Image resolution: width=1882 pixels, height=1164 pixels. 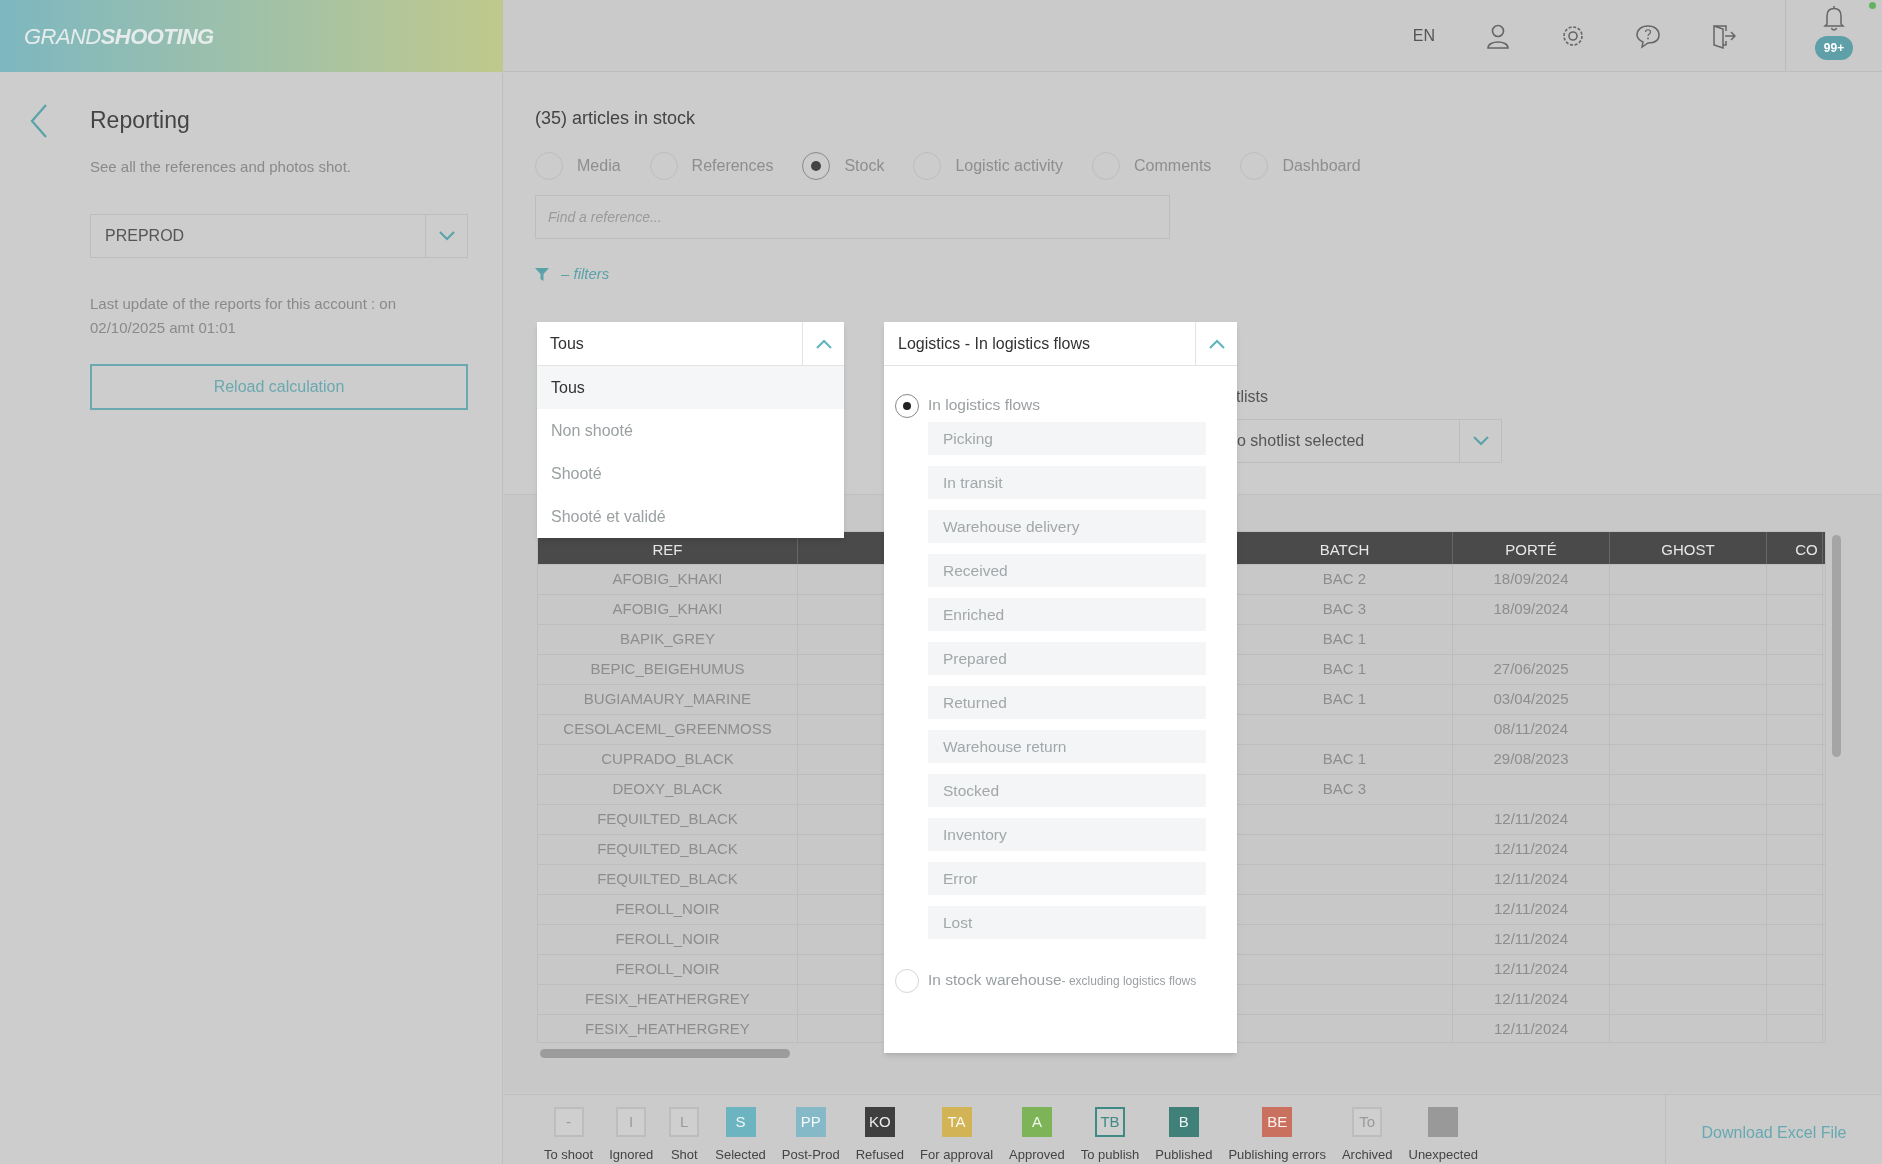 What do you see at coordinates (1039, 343) in the screenshot?
I see `logistics-value: Logistics - In logistics flows` at bounding box center [1039, 343].